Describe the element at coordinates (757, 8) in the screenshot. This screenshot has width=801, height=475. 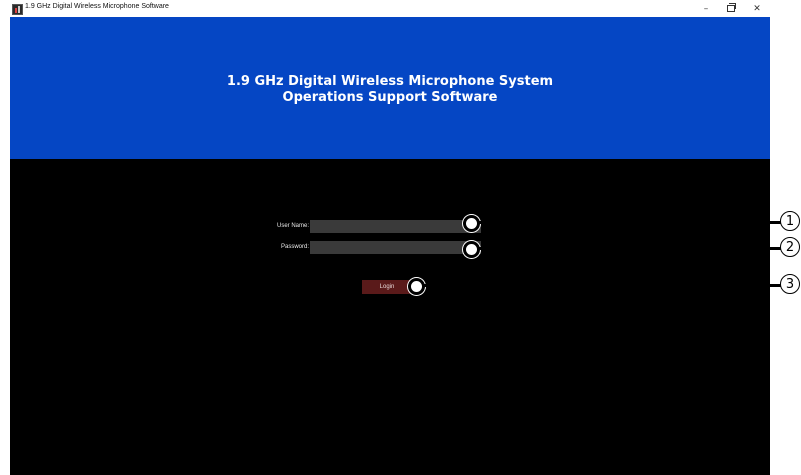
I see `close-button: ✕` at that location.